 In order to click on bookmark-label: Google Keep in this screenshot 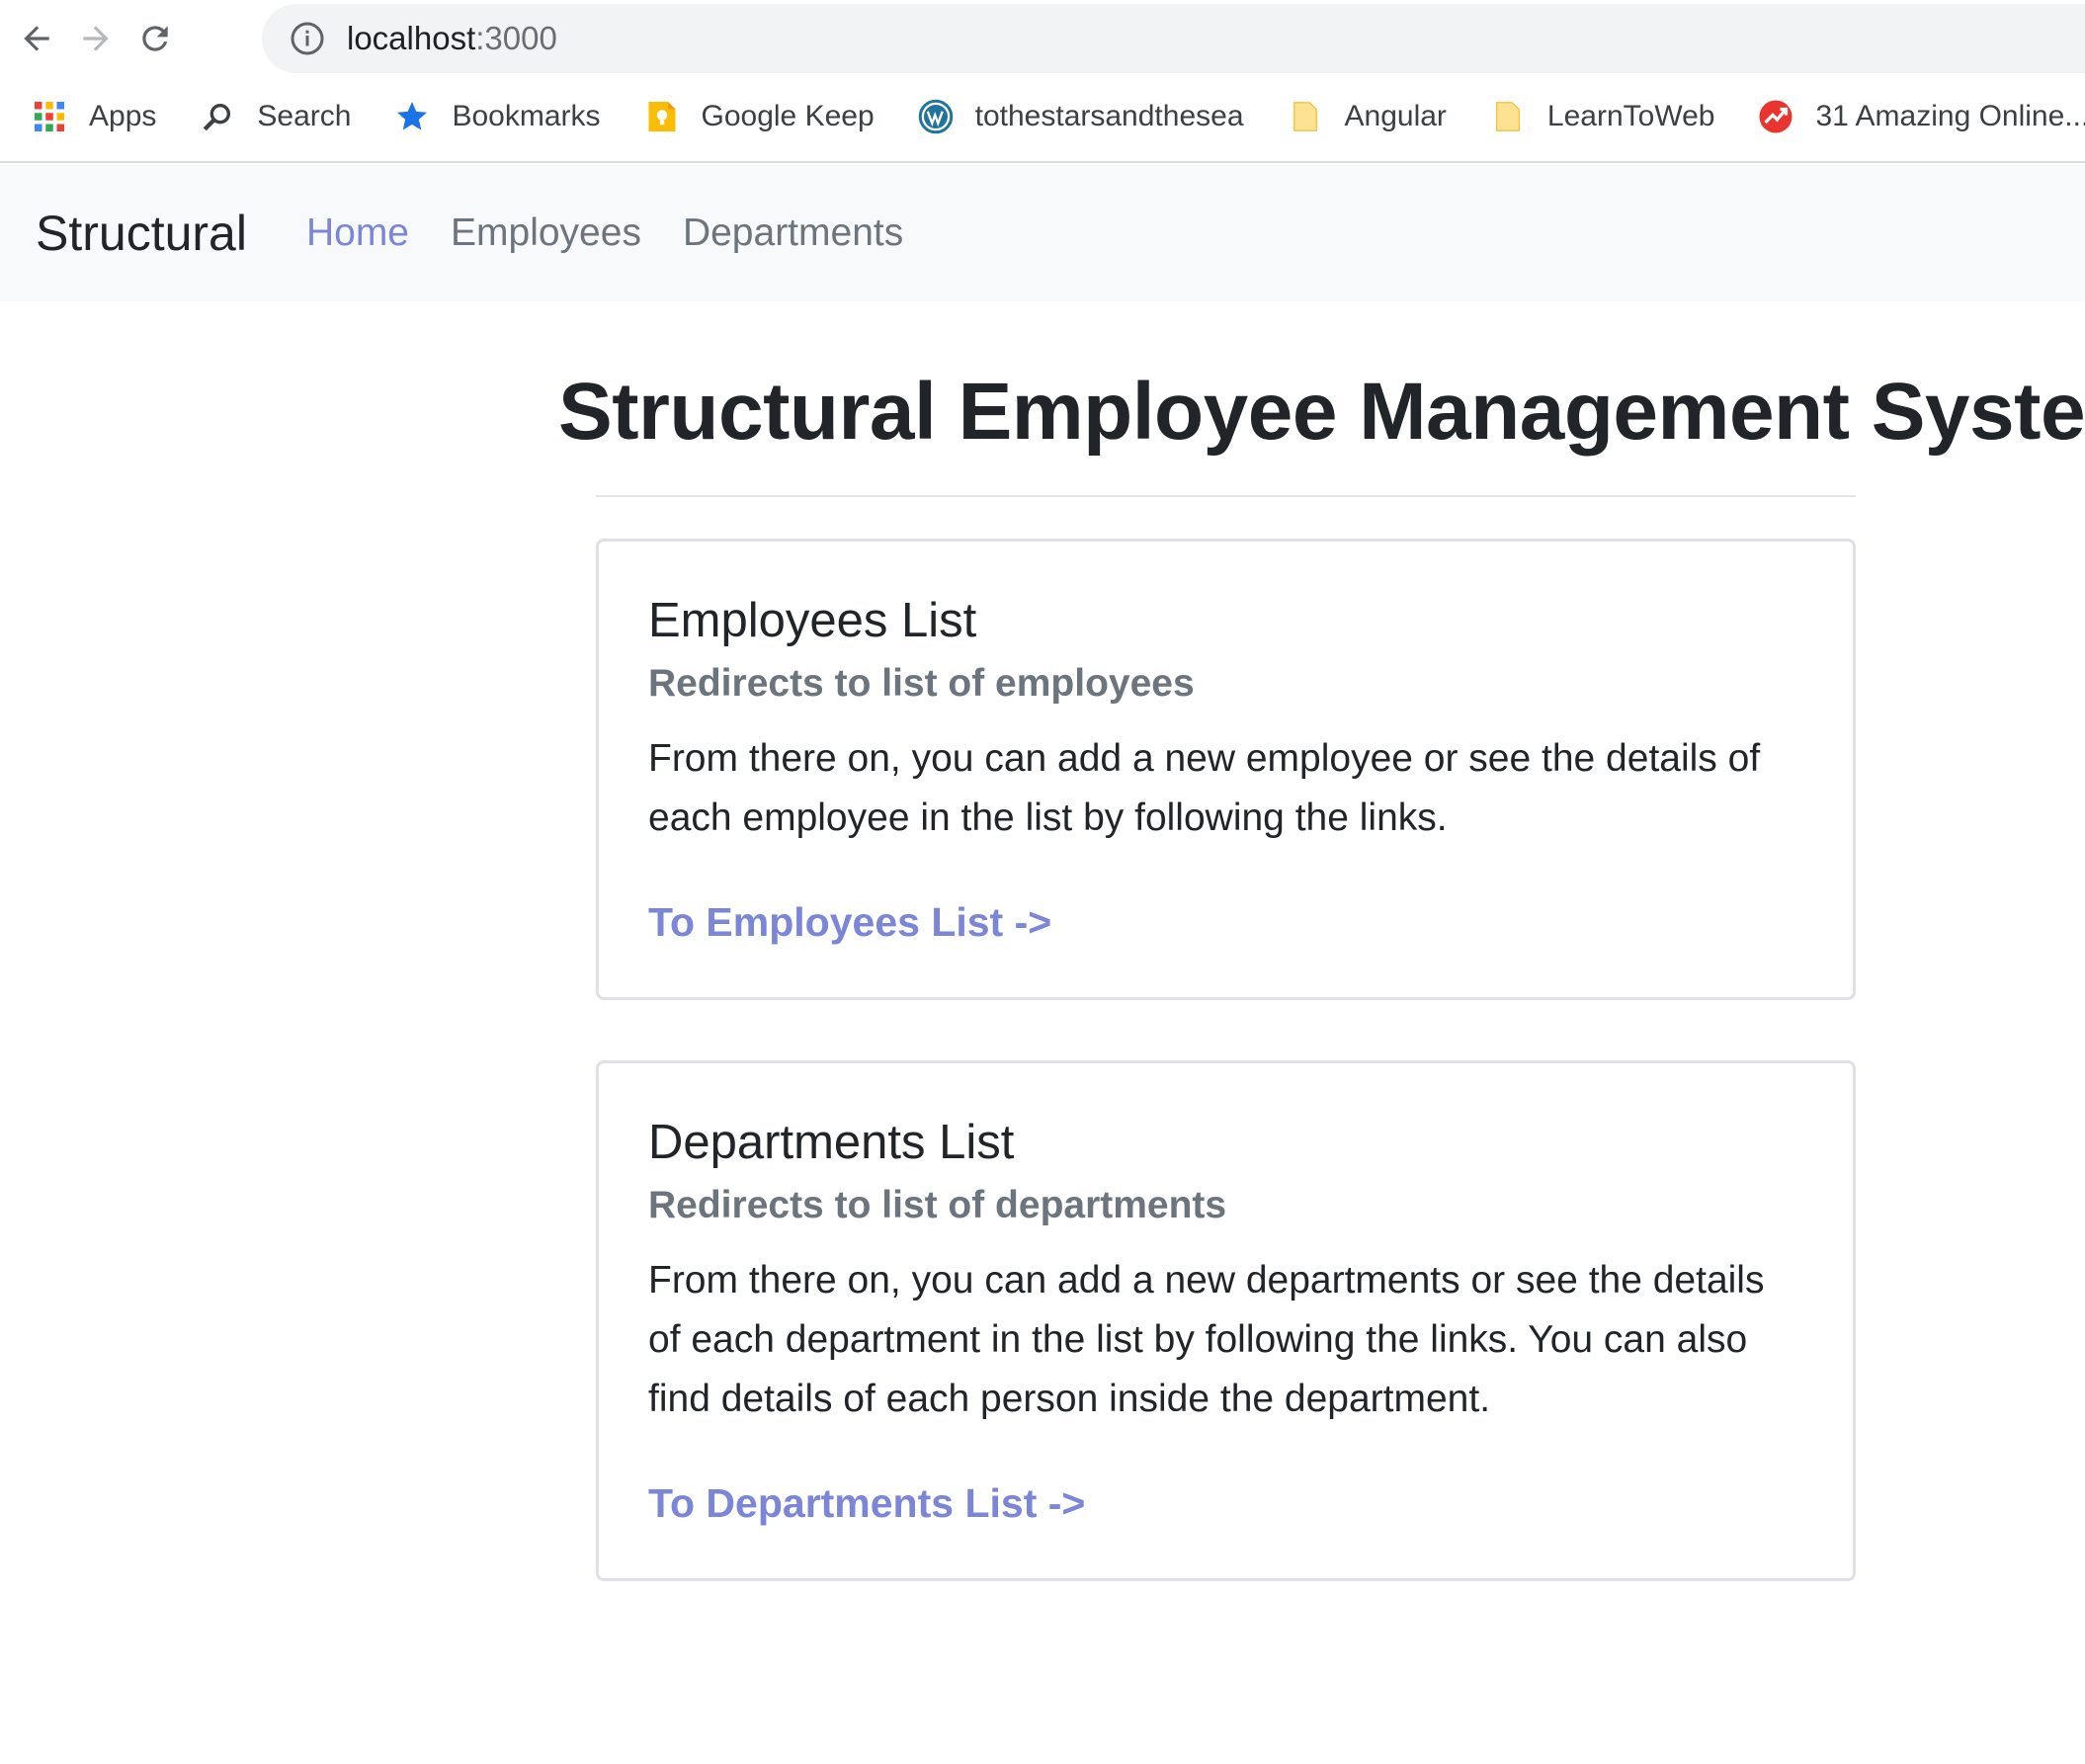, I will do `click(788, 116)`.